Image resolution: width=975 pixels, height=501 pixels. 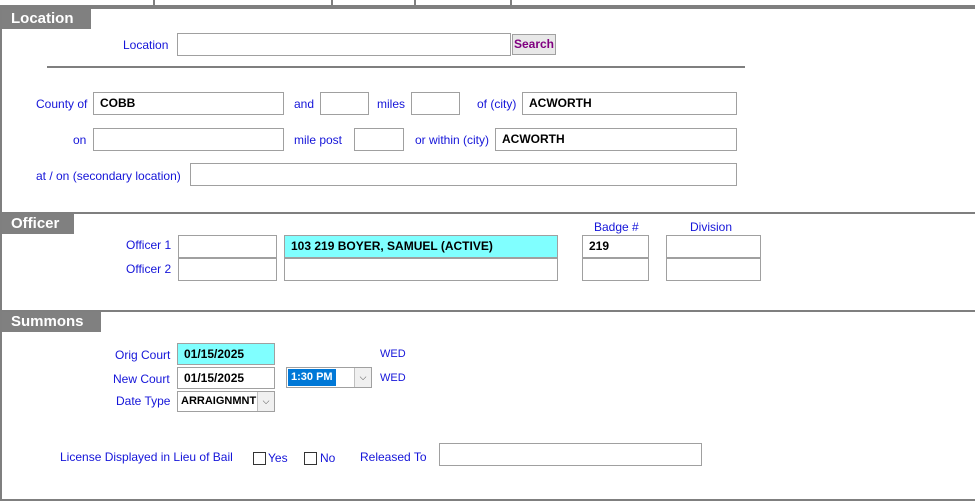 What do you see at coordinates (141, 379) in the screenshot?
I see `new-court-label: New Court` at bounding box center [141, 379].